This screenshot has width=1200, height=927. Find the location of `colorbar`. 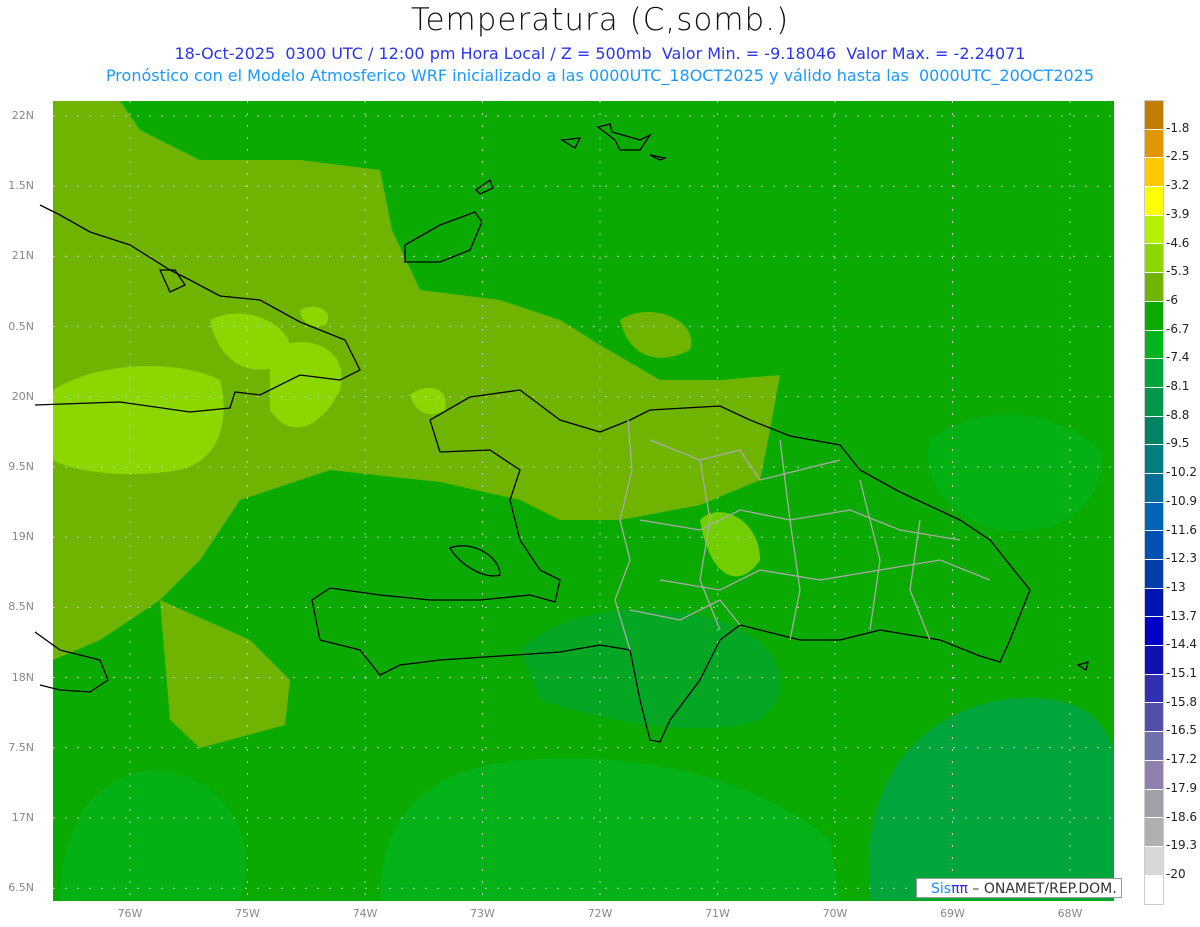

colorbar is located at coordinates (1154, 503).